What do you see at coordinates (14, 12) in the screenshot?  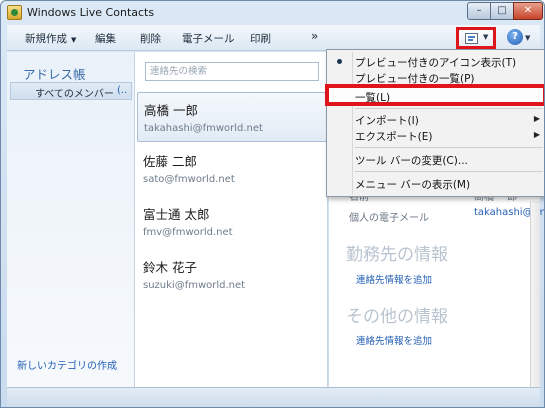 I see `contacts-app-icon` at bounding box center [14, 12].